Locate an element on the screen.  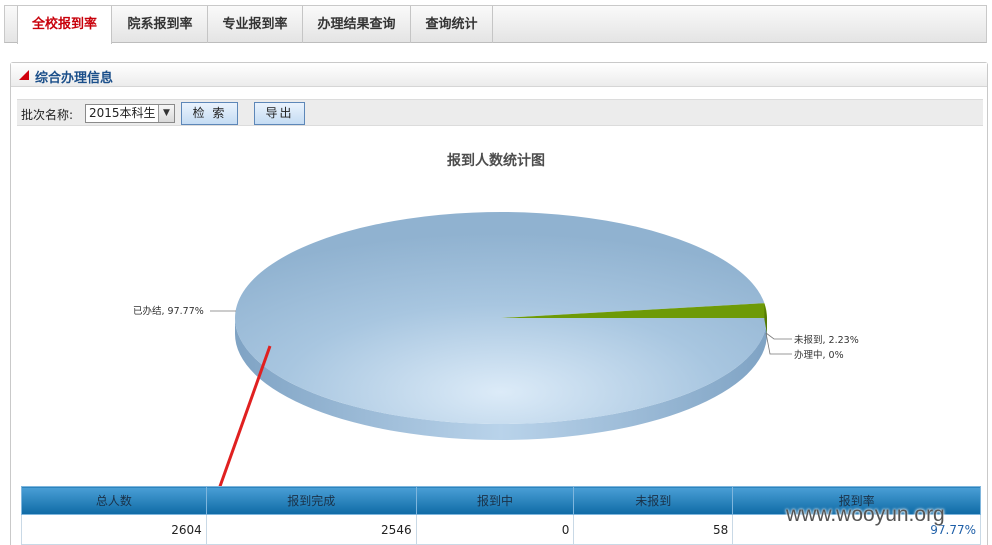
cell-not-reported: 58 is located at coordinates (653, 529).